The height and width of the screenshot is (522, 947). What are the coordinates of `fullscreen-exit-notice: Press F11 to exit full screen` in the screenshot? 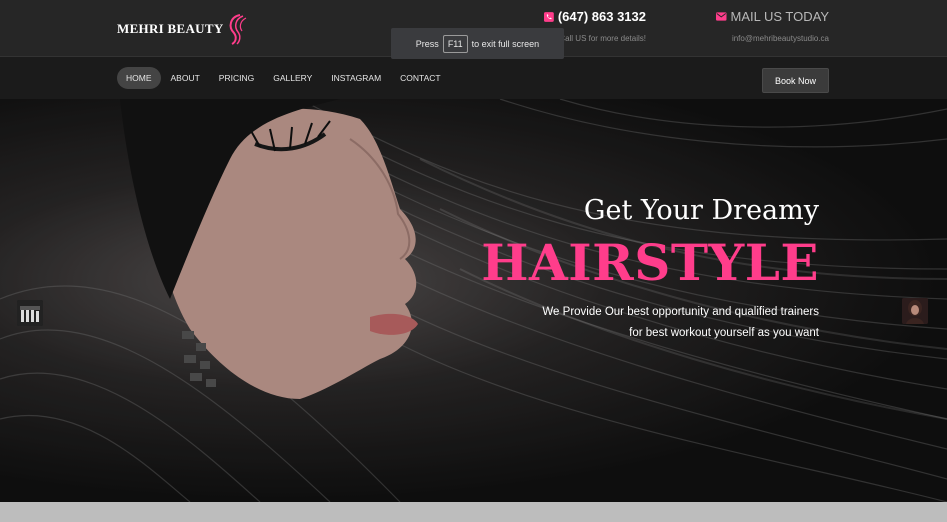 It's located at (477, 43).